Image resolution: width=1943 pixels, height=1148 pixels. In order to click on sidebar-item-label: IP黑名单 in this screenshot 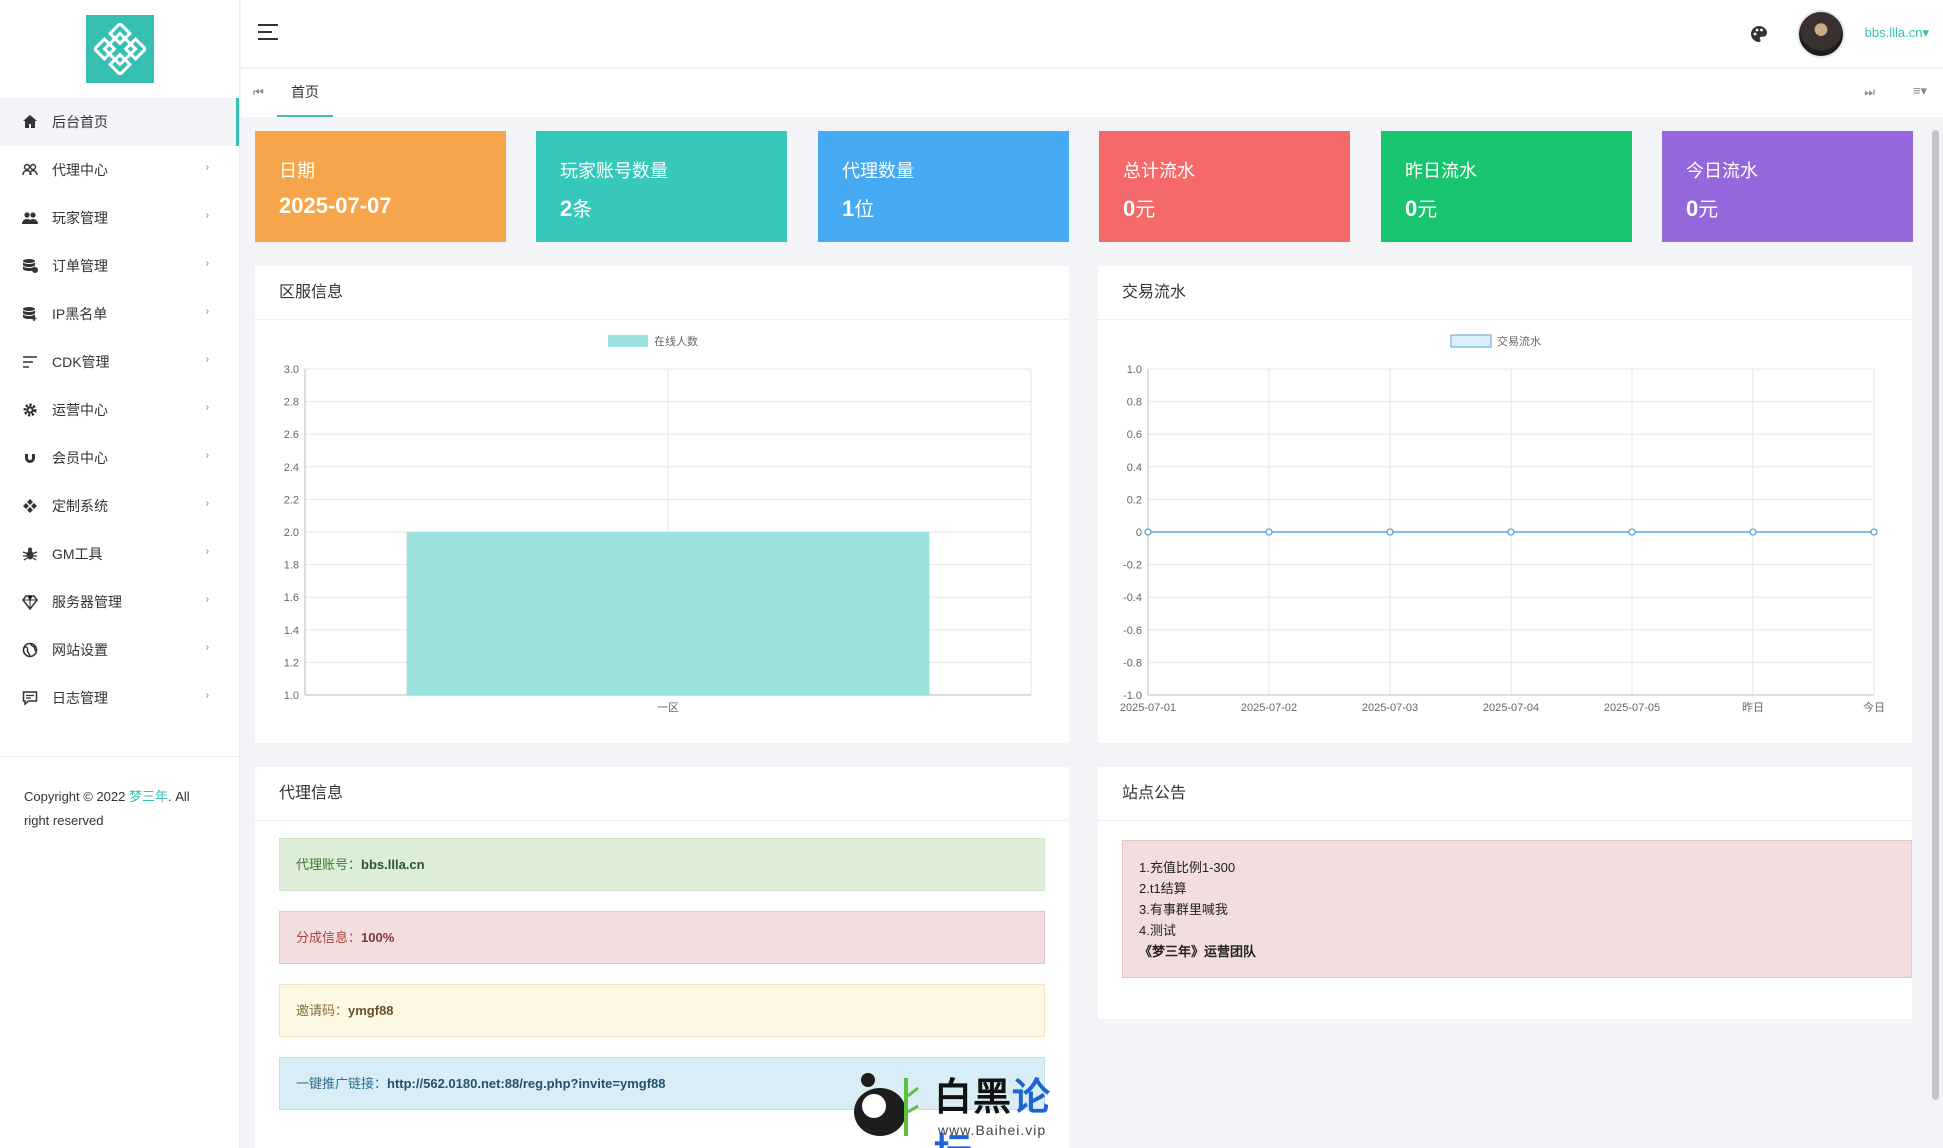, I will do `click(80, 314)`.